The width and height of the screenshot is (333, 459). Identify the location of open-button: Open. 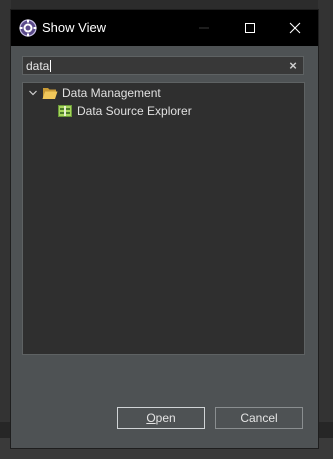
(161, 418).